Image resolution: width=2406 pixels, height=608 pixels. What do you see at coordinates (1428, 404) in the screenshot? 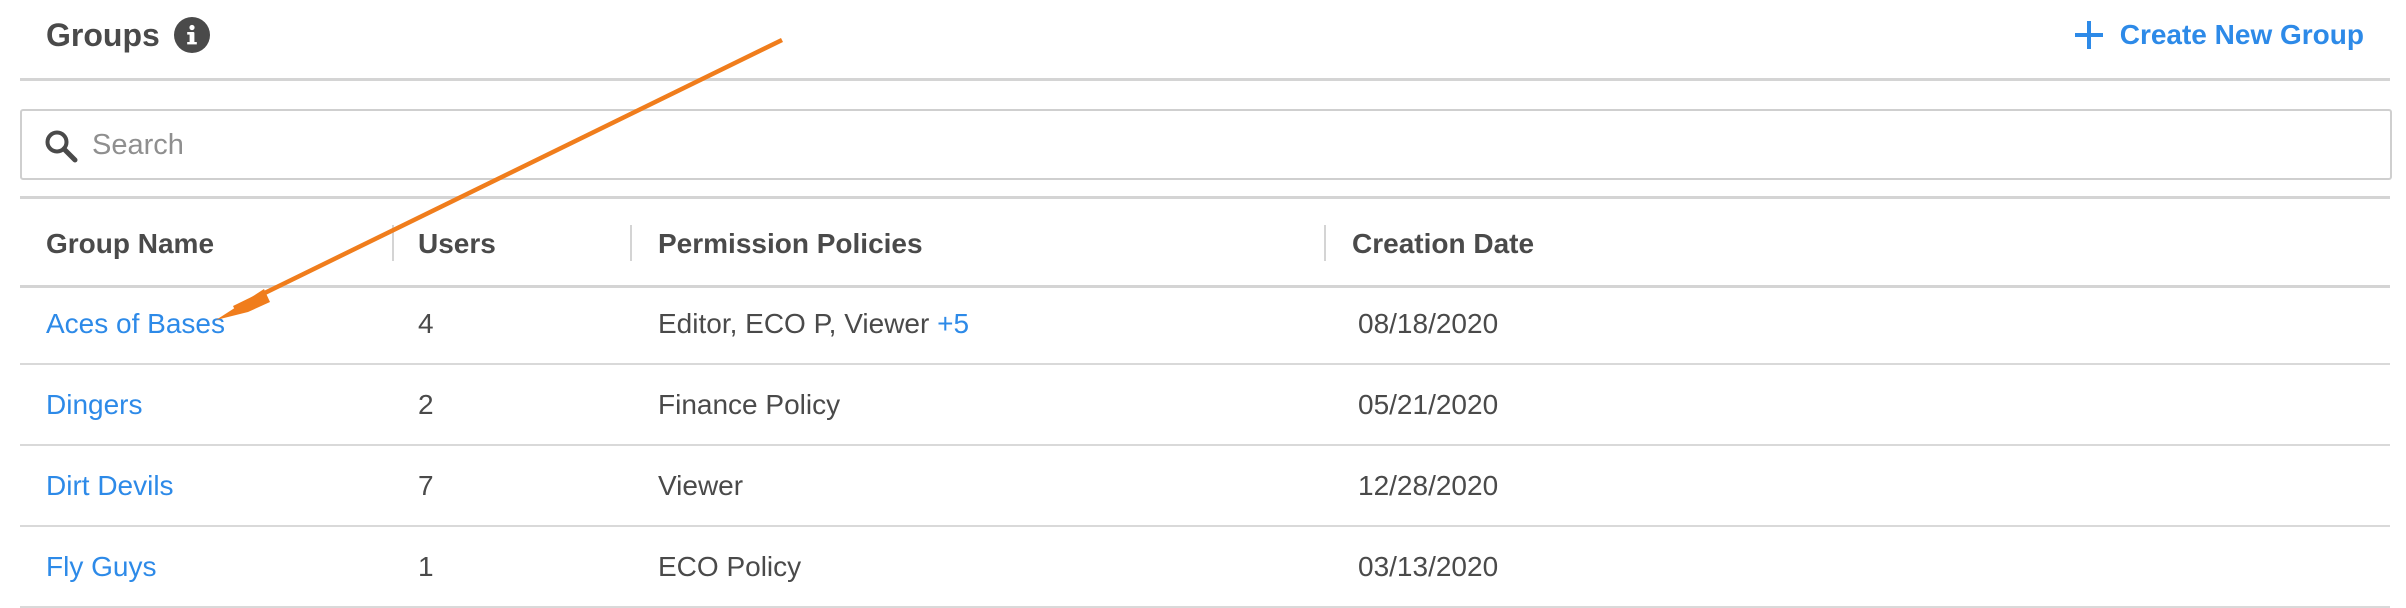
I see `creation-date: 05/21/2020` at bounding box center [1428, 404].